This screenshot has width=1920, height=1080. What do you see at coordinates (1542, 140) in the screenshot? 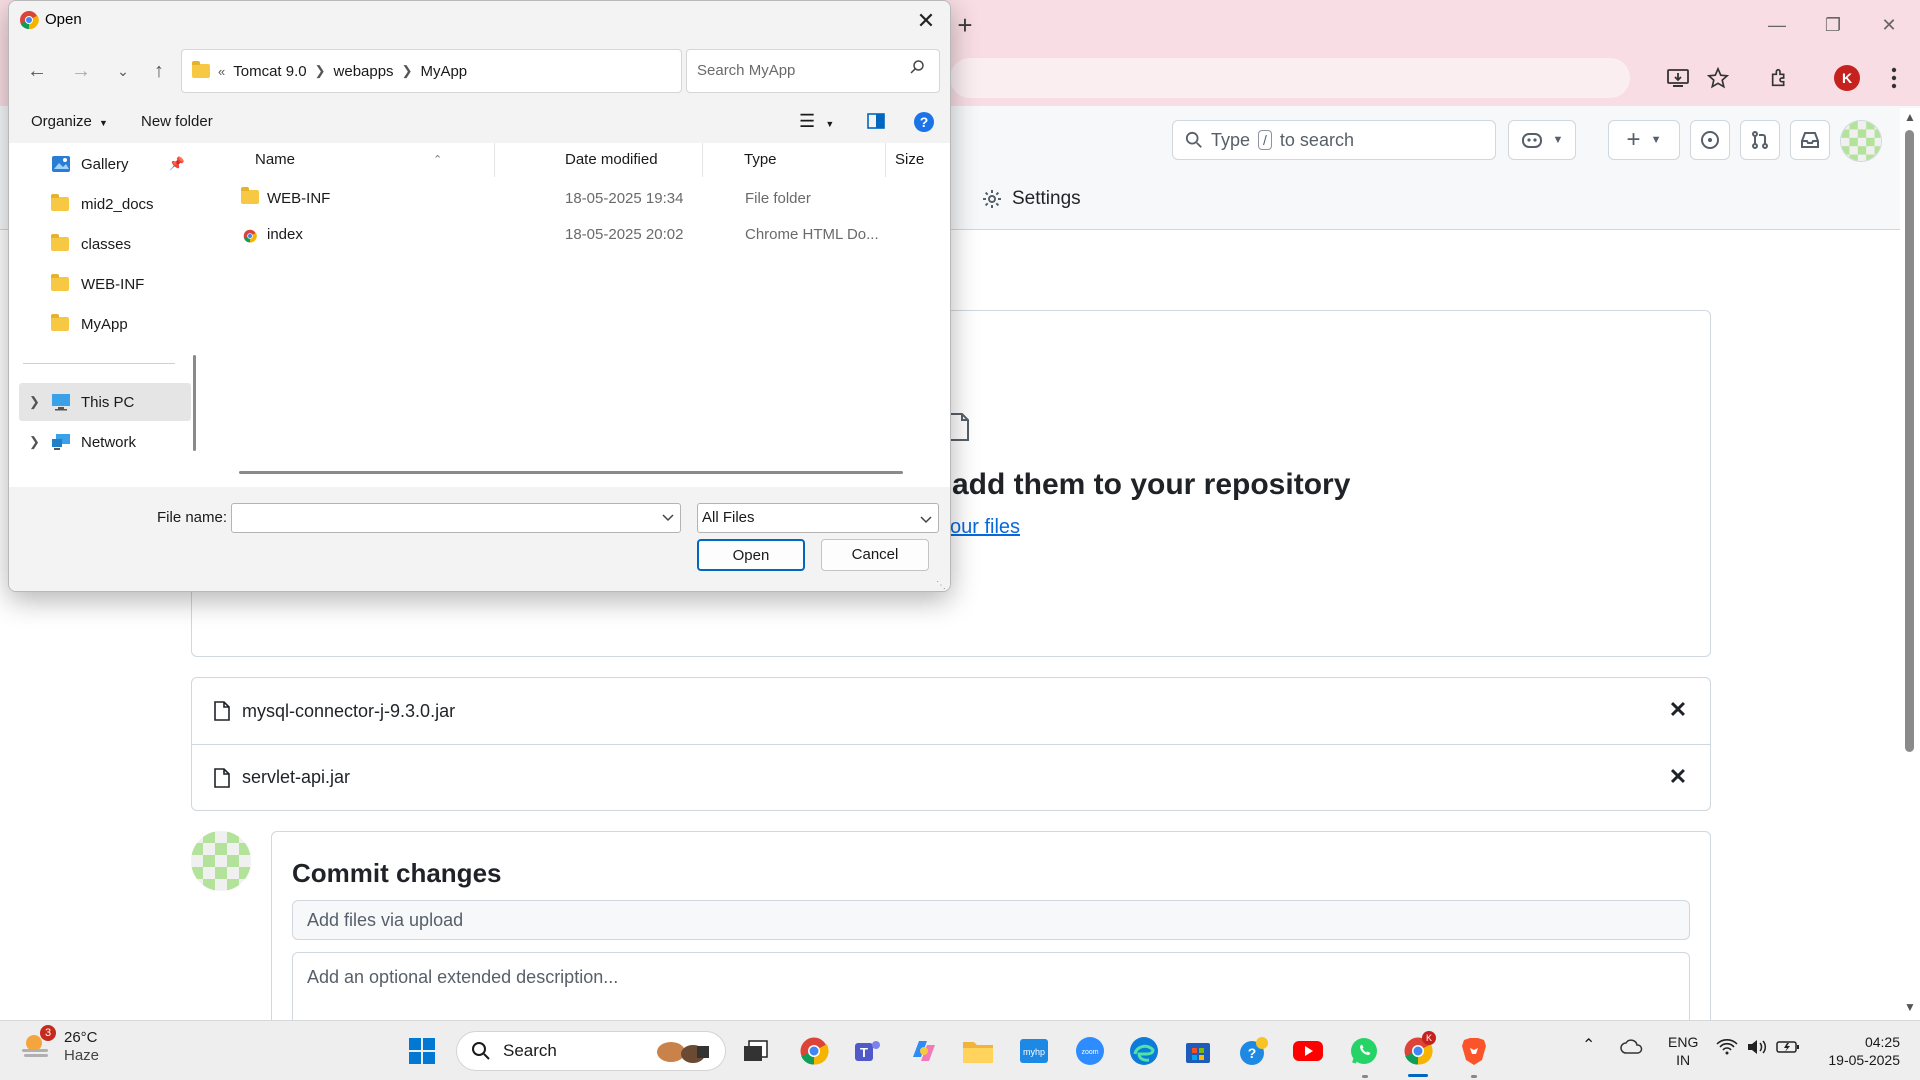
I see `copilot-button: ▼` at bounding box center [1542, 140].